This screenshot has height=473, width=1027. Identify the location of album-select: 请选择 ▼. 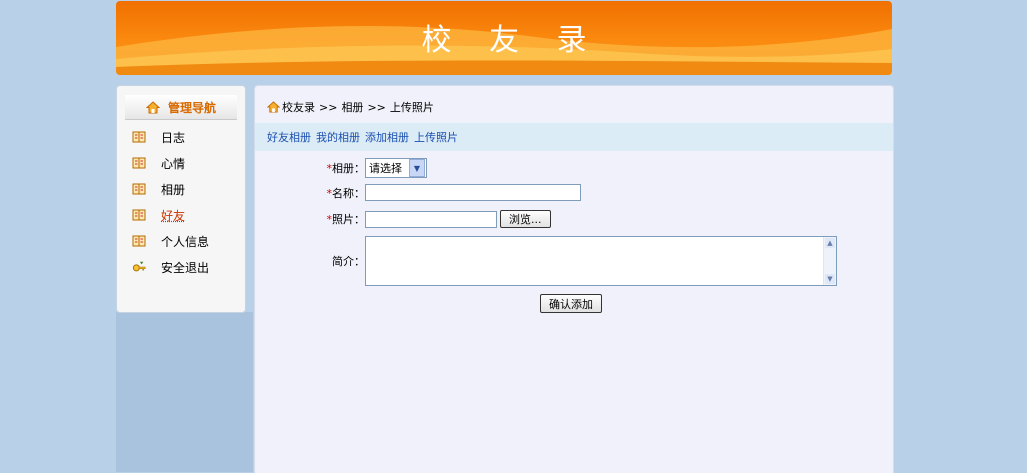
(396, 168).